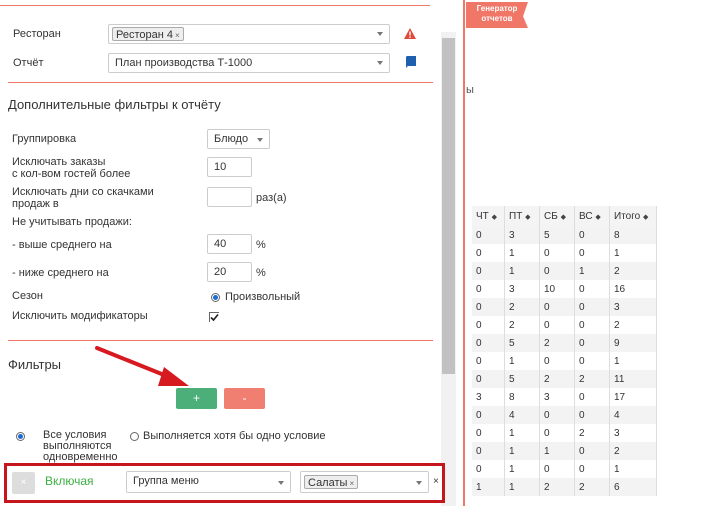  Describe the element at coordinates (497, 15) in the screenshot. I see `report-generator-tab: Генератор отчетов` at that location.